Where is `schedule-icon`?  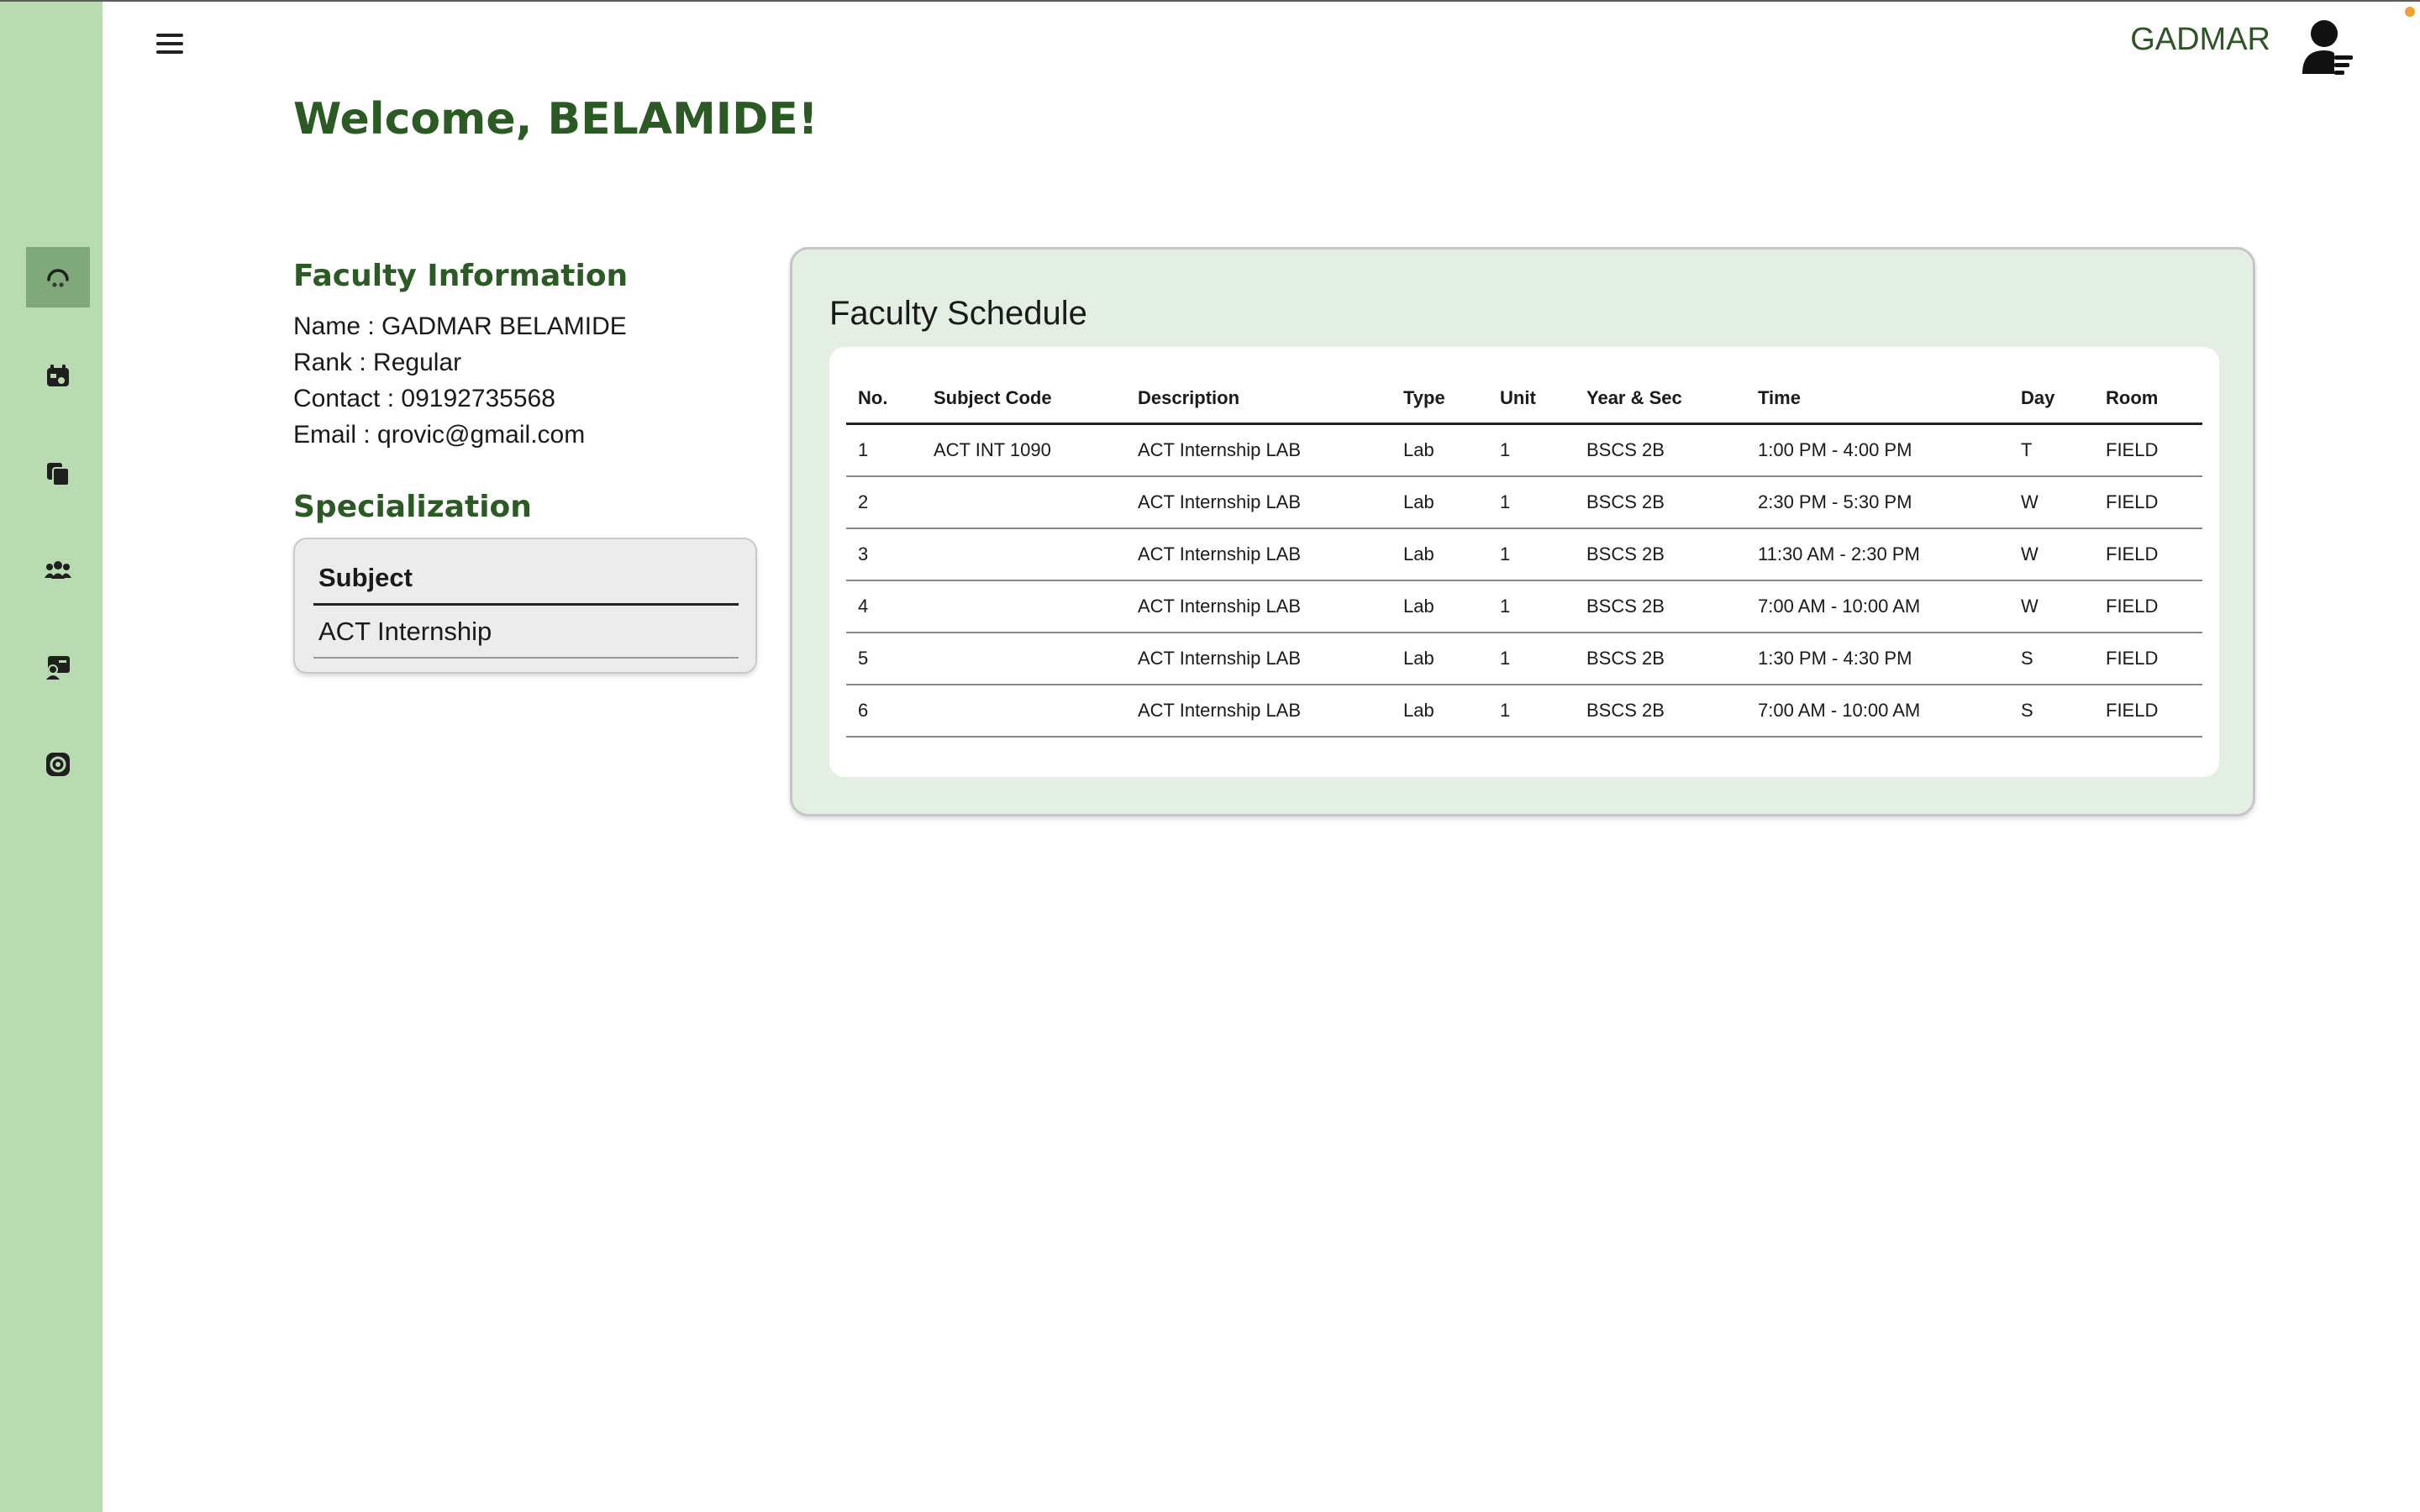 schedule-icon is located at coordinates (58, 375).